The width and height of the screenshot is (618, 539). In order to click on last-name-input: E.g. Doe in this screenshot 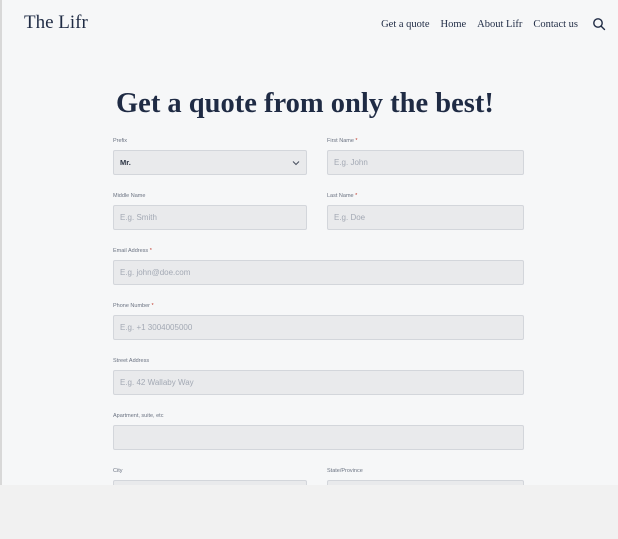, I will do `click(425, 217)`.